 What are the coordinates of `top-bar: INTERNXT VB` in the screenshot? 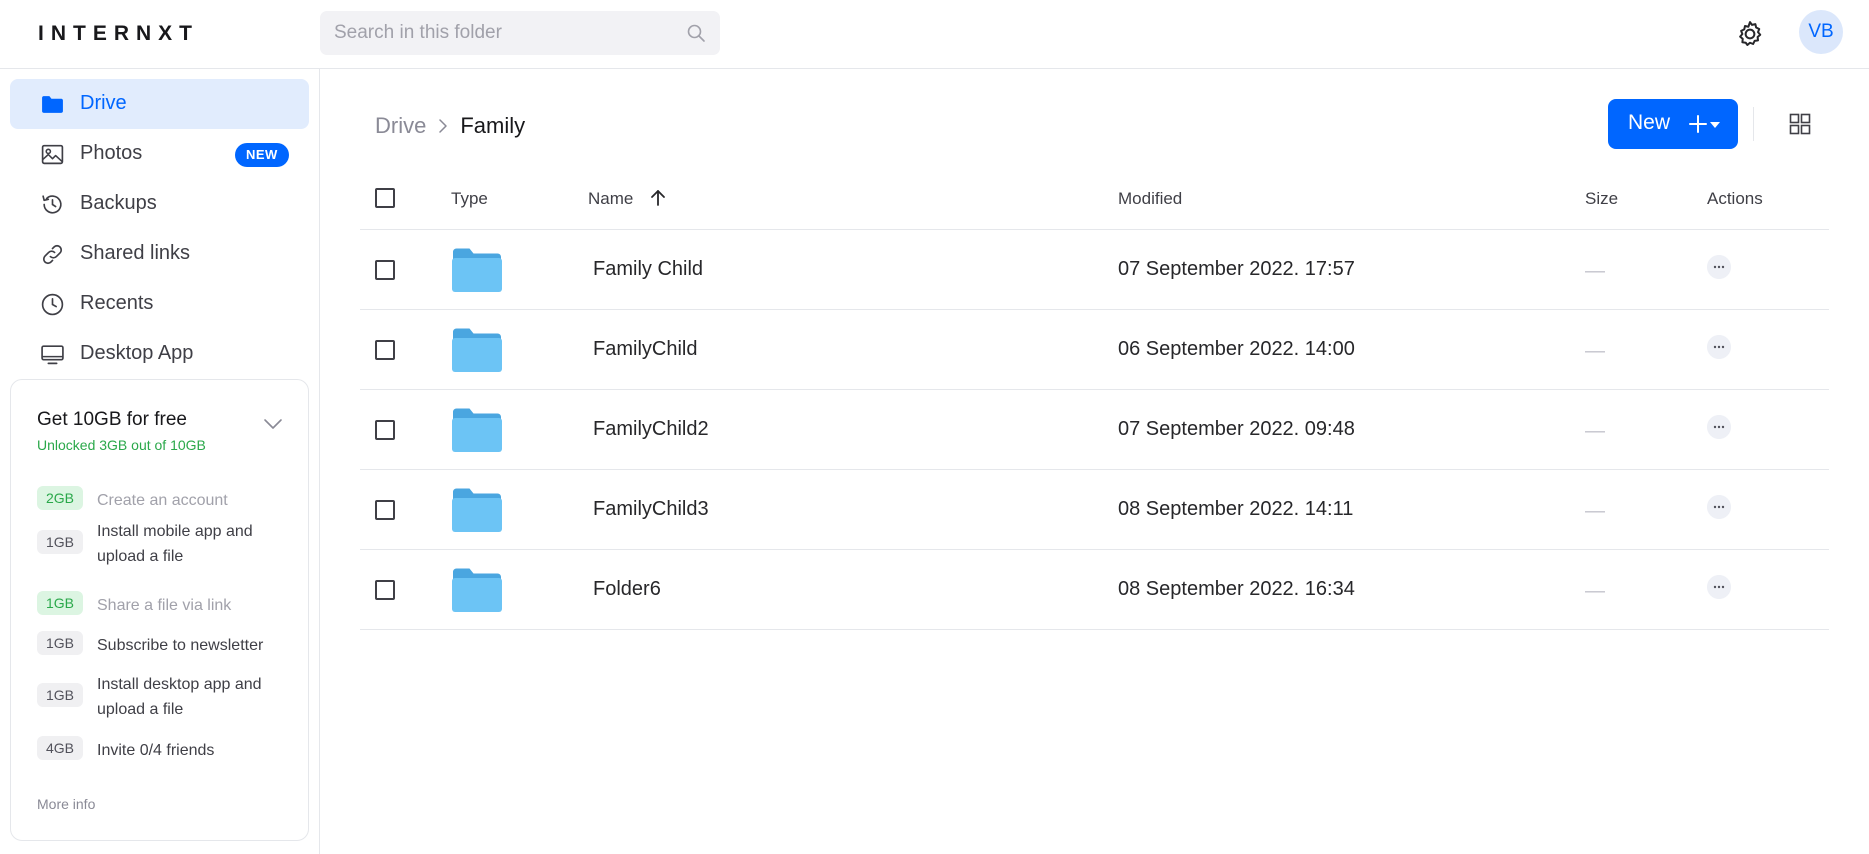 It's located at (934, 34).